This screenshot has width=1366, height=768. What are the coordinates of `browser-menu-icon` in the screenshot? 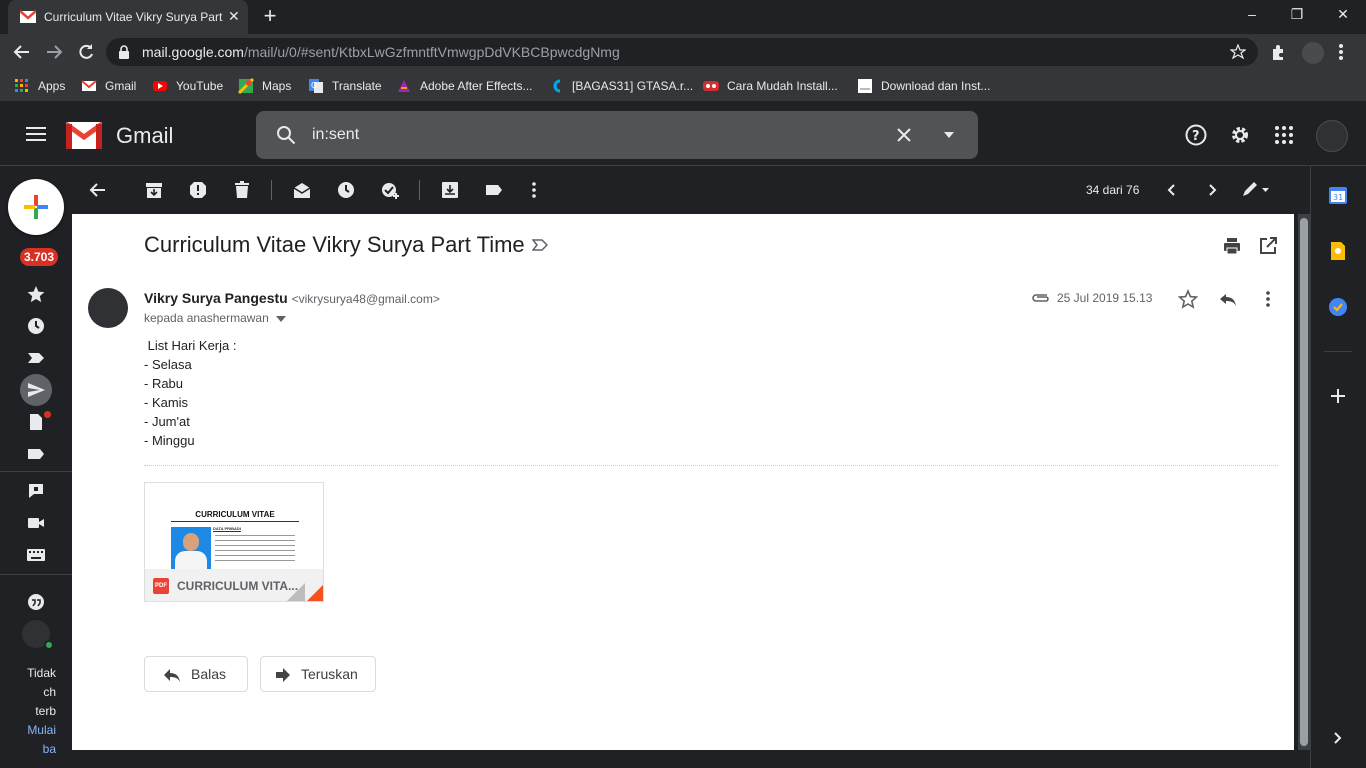 It's located at (1341, 52).